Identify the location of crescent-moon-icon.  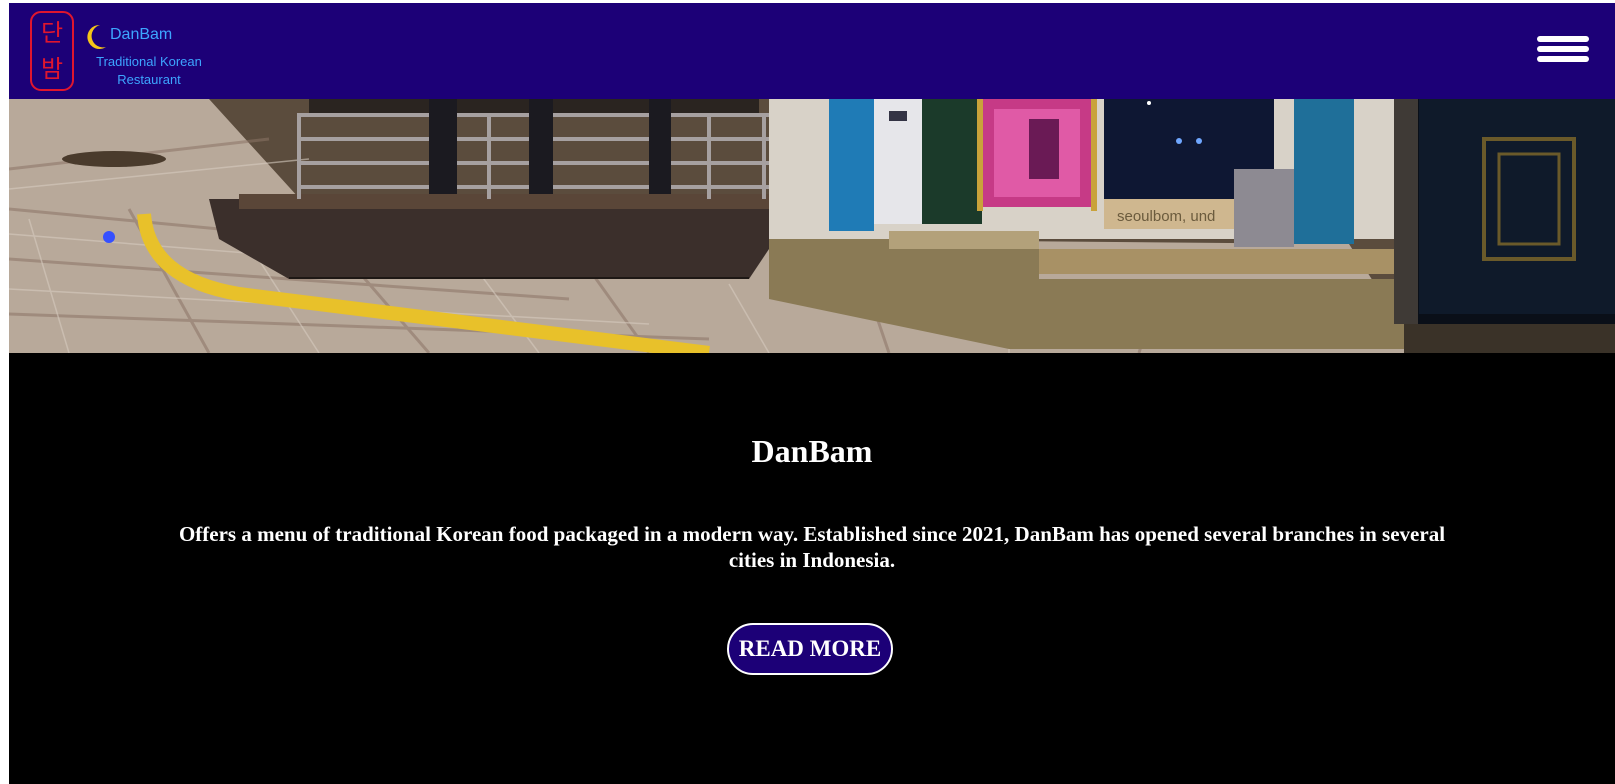
(96, 36).